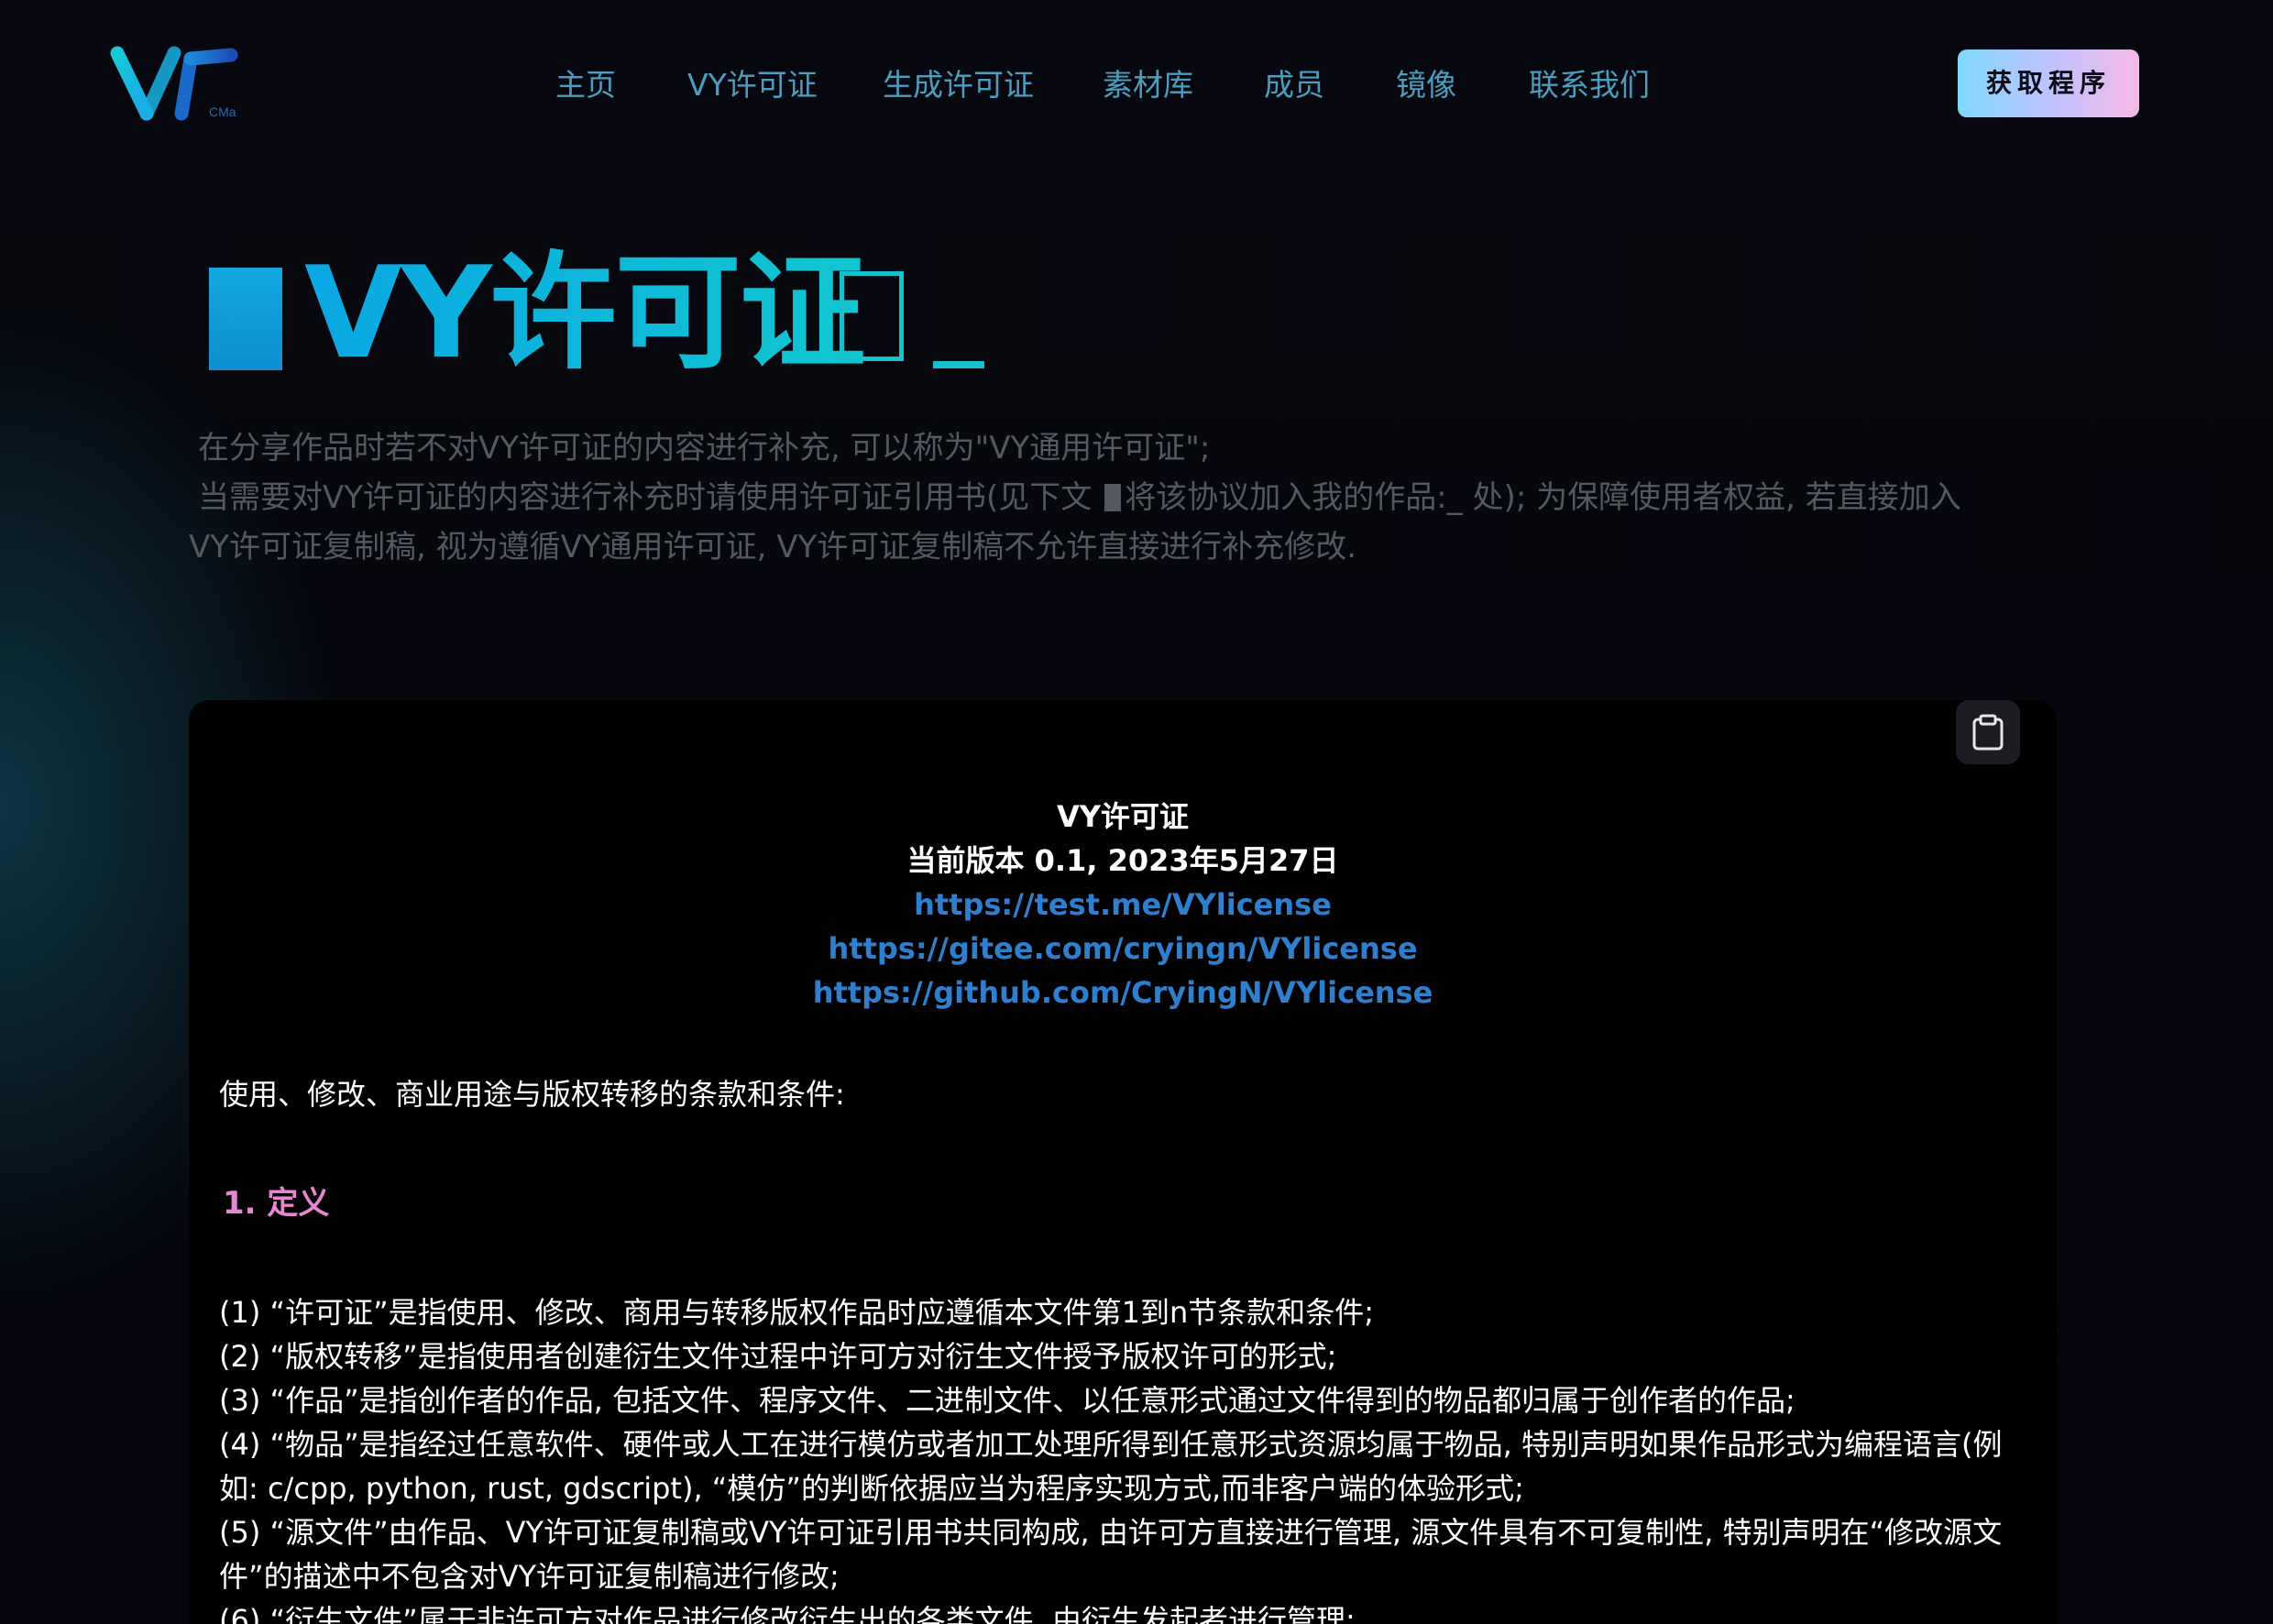 The image size is (2273, 1624). What do you see at coordinates (1148, 85) in the screenshot?
I see `nav-item-assets: 素材库` at bounding box center [1148, 85].